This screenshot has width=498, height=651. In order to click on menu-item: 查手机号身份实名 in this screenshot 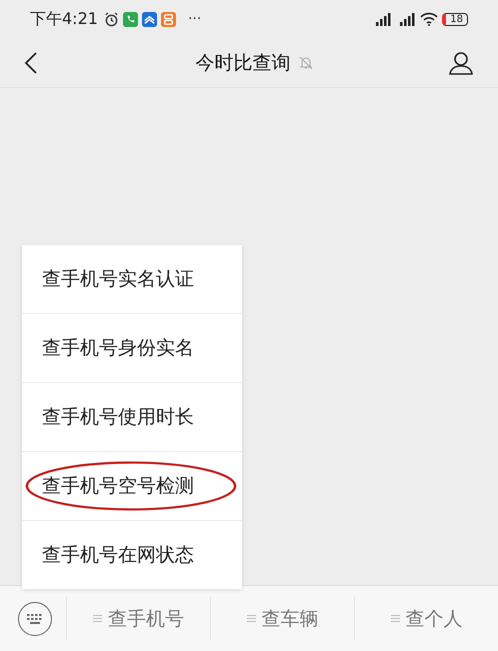, I will do `click(132, 348)`.